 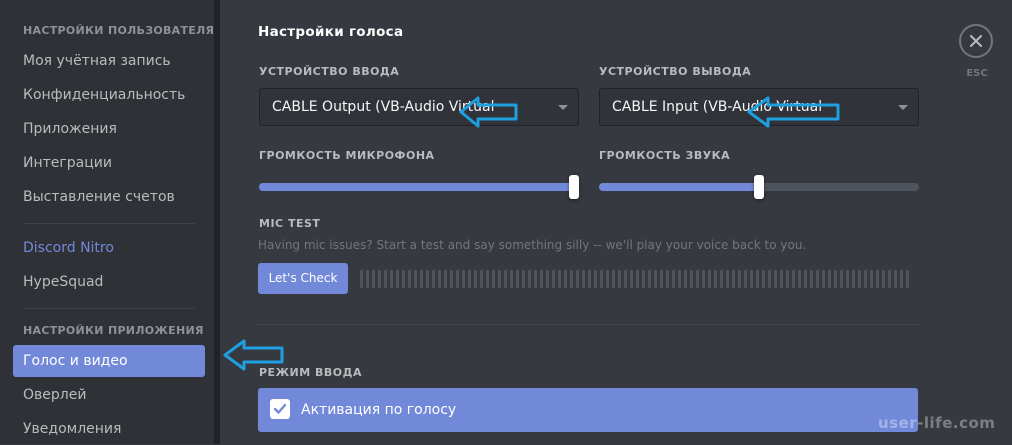 What do you see at coordinates (109, 61) in the screenshot?
I see `sidebar-item-my-account: Моя учётная запись` at bounding box center [109, 61].